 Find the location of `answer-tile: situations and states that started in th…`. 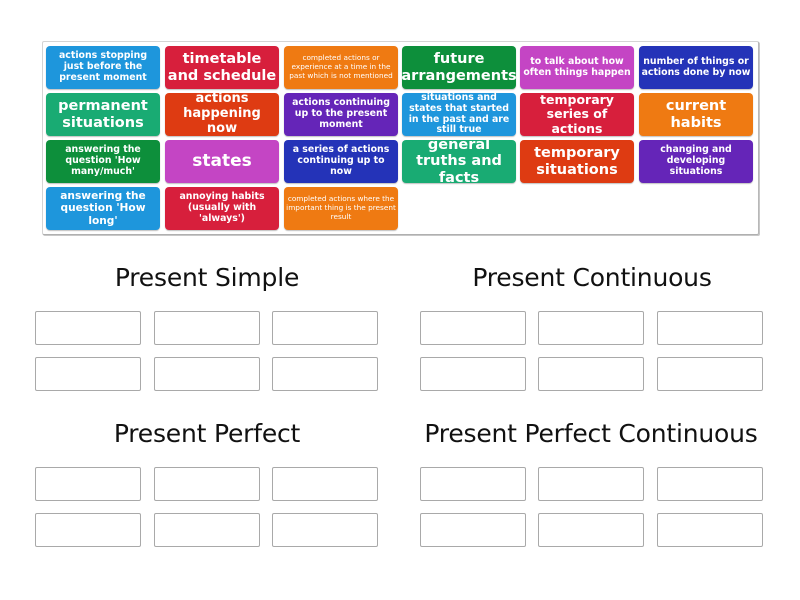

answer-tile: situations and states that started in th… is located at coordinates (459, 113).